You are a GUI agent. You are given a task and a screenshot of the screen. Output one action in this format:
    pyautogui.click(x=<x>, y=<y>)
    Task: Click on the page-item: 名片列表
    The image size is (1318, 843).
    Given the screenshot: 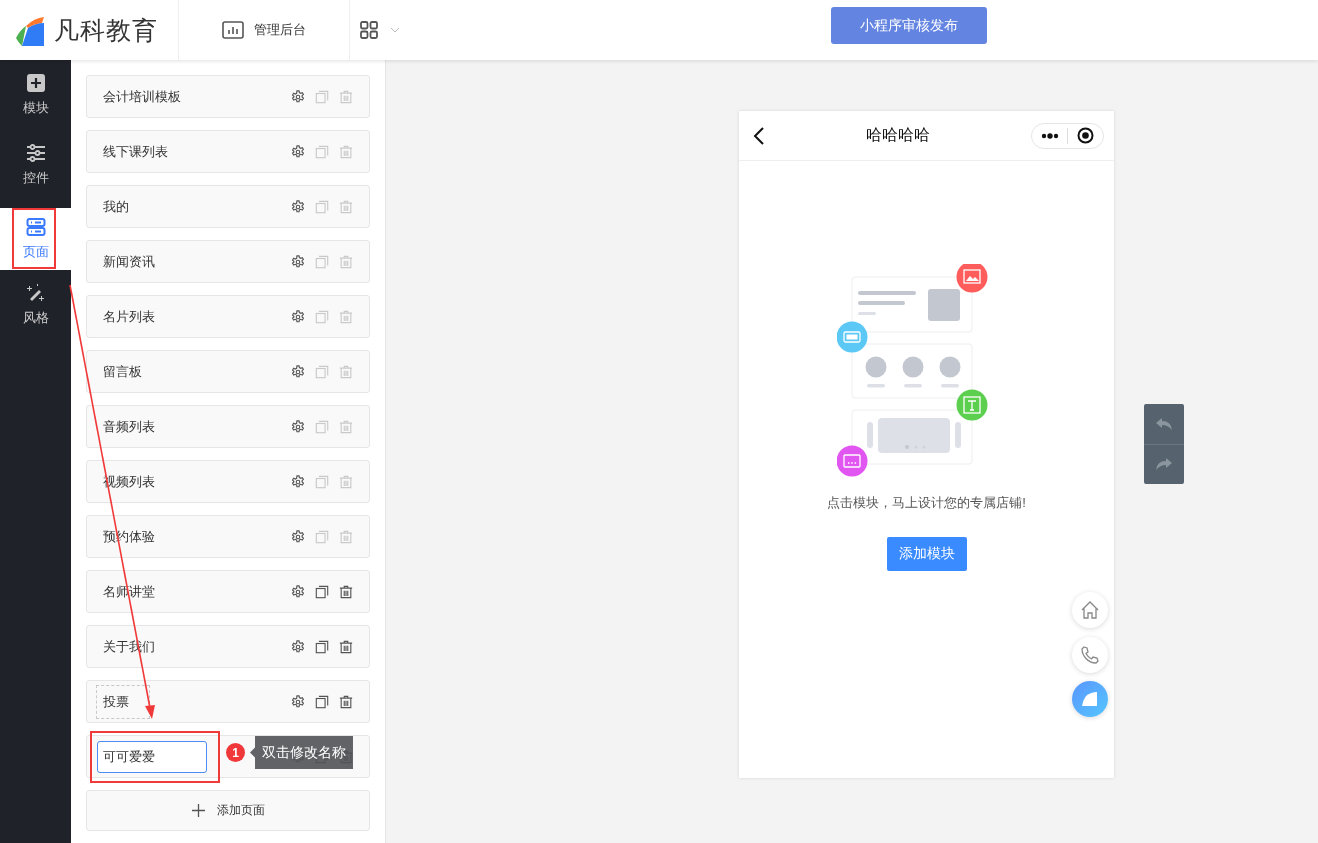 What is the action you would take?
    pyautogui.click(x=228, y=316)
    